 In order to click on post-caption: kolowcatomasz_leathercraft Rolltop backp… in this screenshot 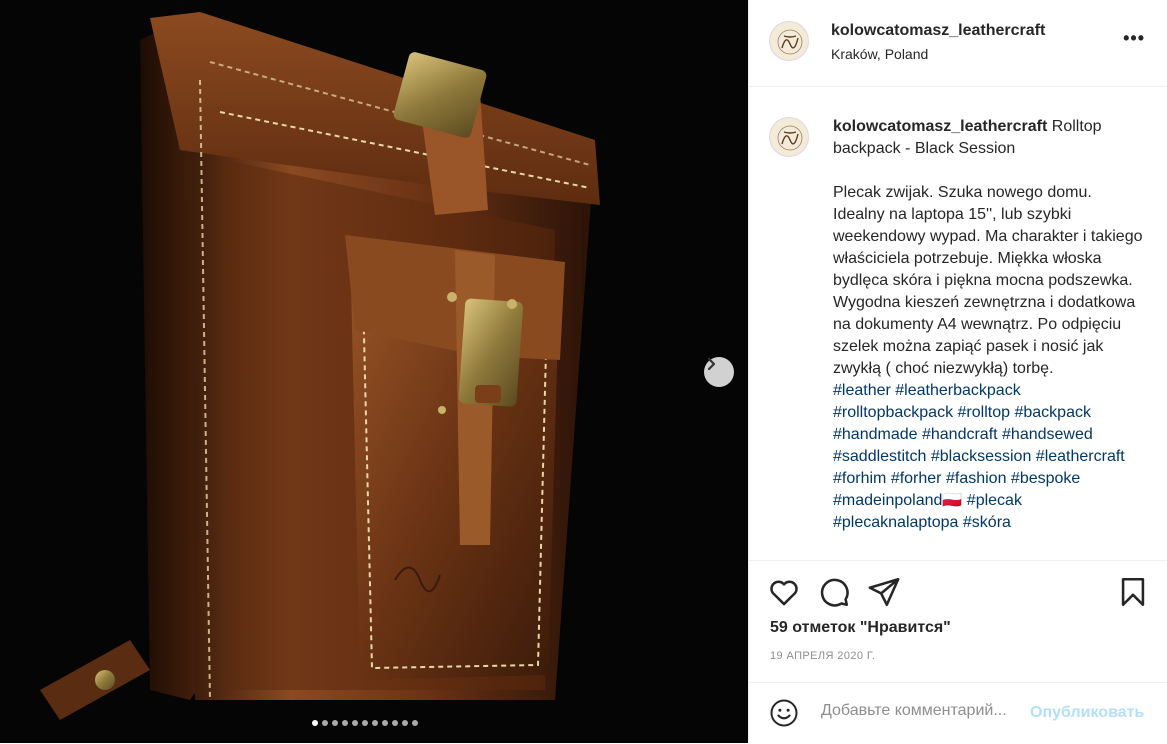, I will do `click(988, 325)`.